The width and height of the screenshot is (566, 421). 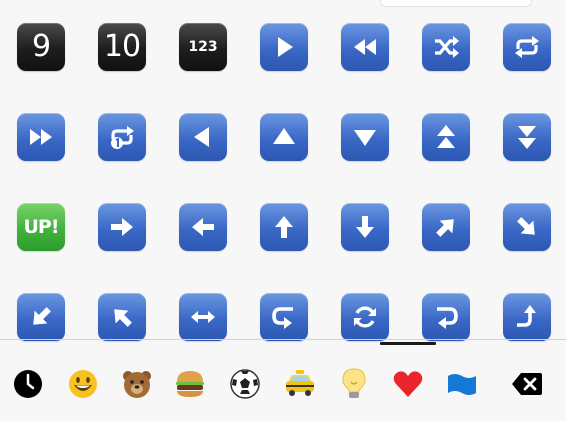 I want to click on down-arrow-key, so click(x=365, y=227).